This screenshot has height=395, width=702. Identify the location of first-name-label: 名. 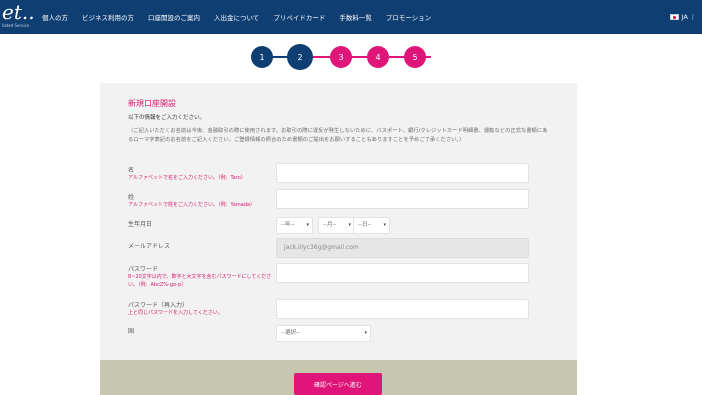
(131, 170).